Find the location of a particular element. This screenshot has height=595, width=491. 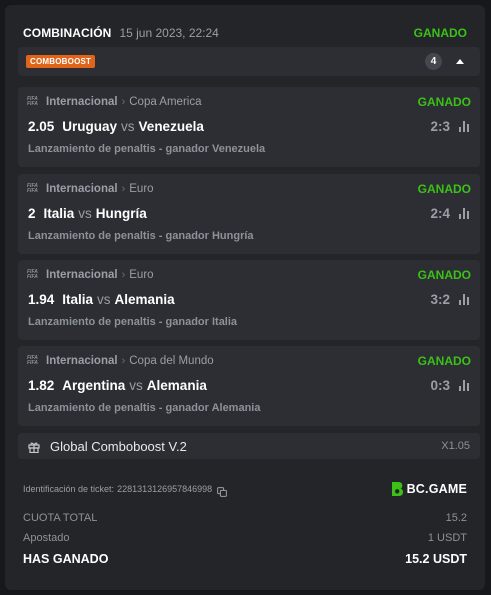

home-team: Uruguay is located at coordinates (90, 126).